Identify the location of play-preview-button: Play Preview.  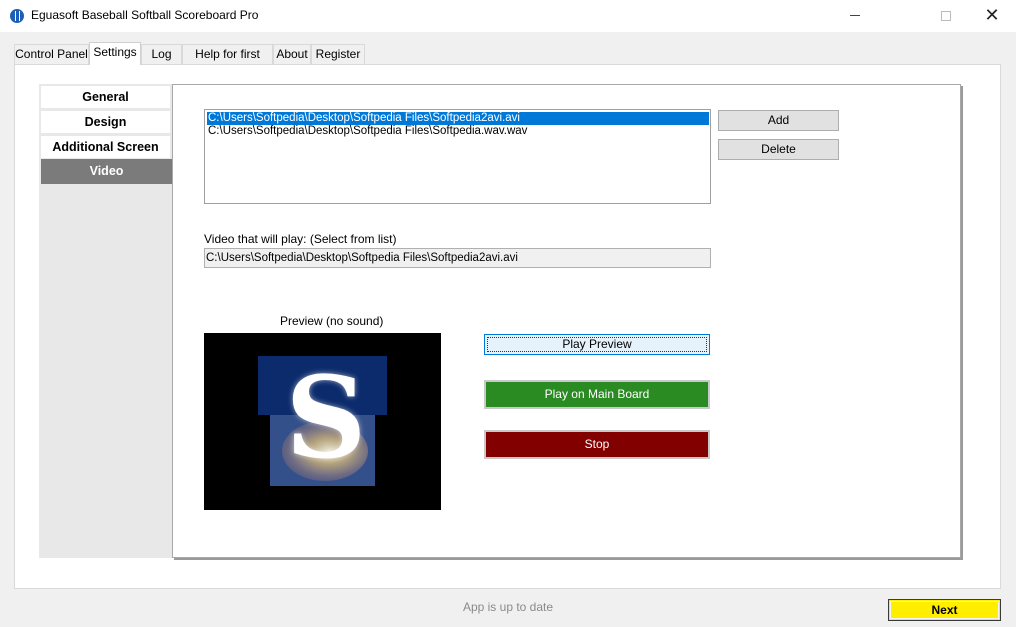
(597, 344).